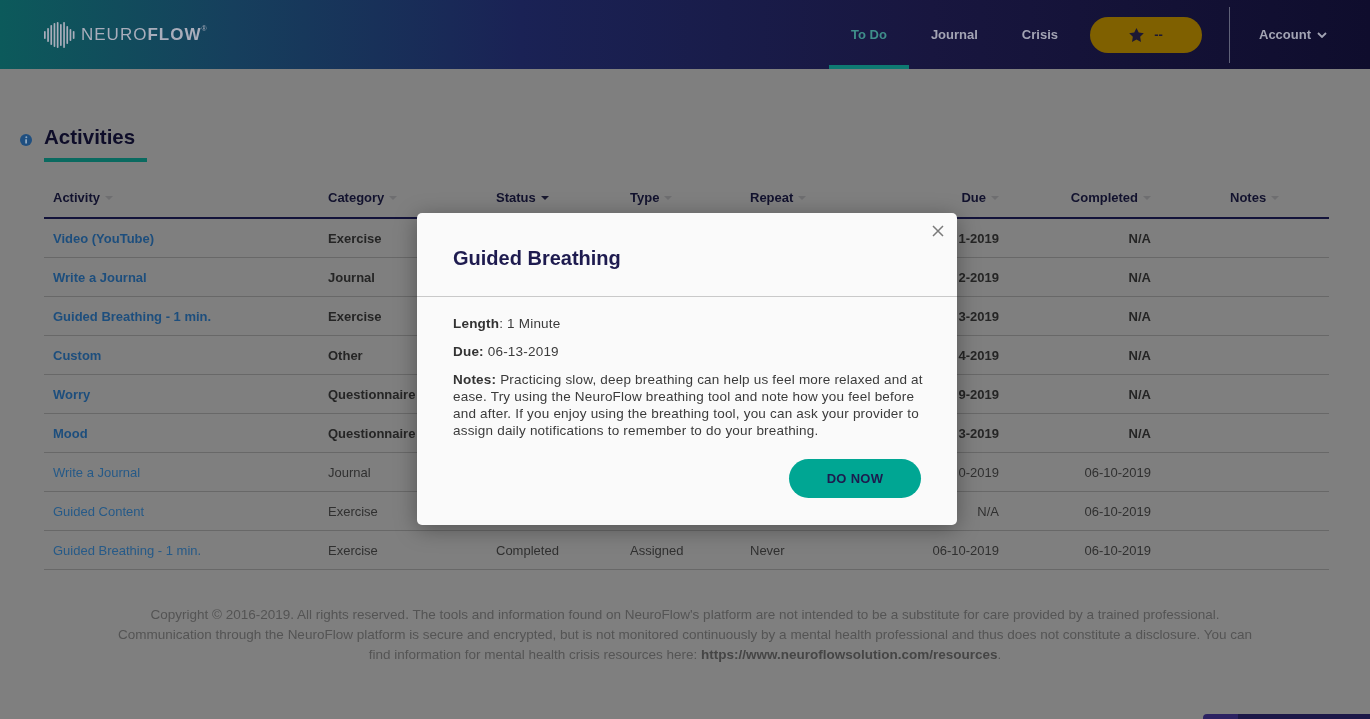 The width and height of the screenshot is (1370, 719). I want to click on chevron-down-icon, so click(1322, 34).